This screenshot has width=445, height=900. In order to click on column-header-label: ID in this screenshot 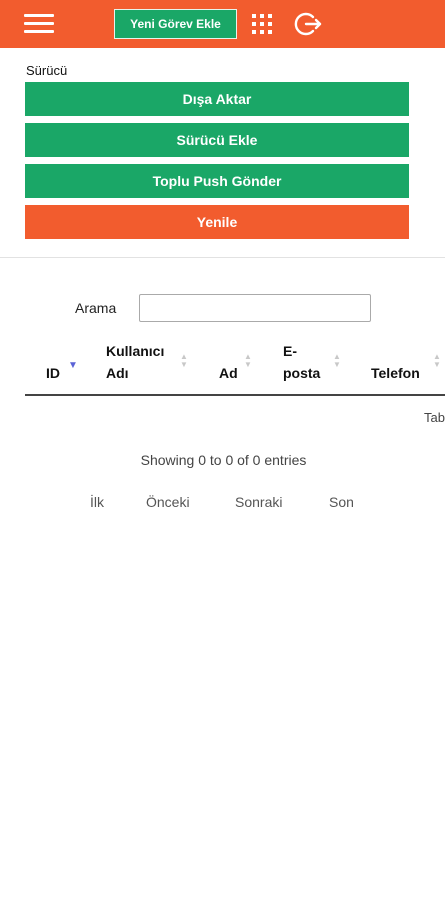, I will do `click(53, 373)`.